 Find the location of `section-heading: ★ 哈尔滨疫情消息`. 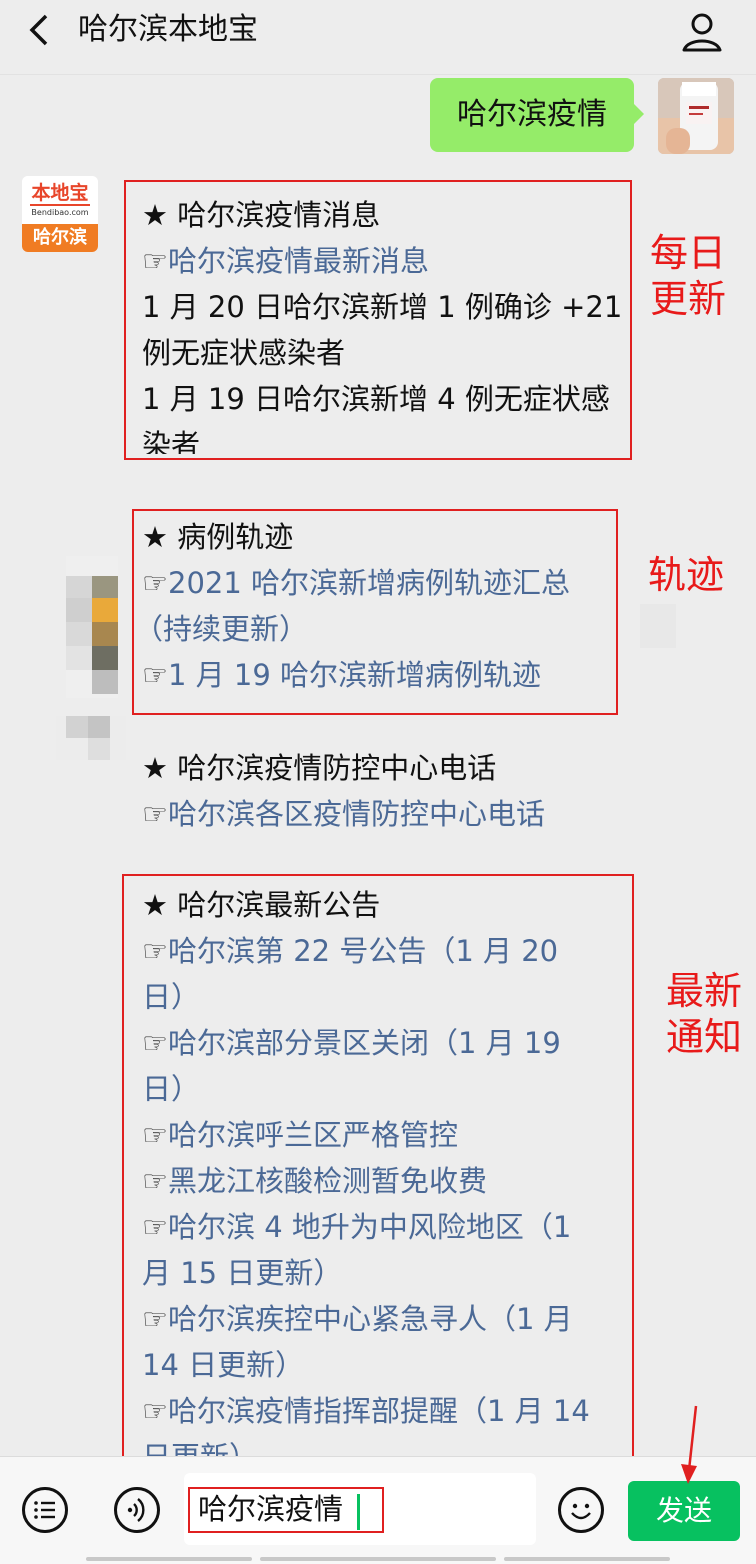

section-heading: ★ 哈尔滨疫情消息 is located at coordinates (261, 215).